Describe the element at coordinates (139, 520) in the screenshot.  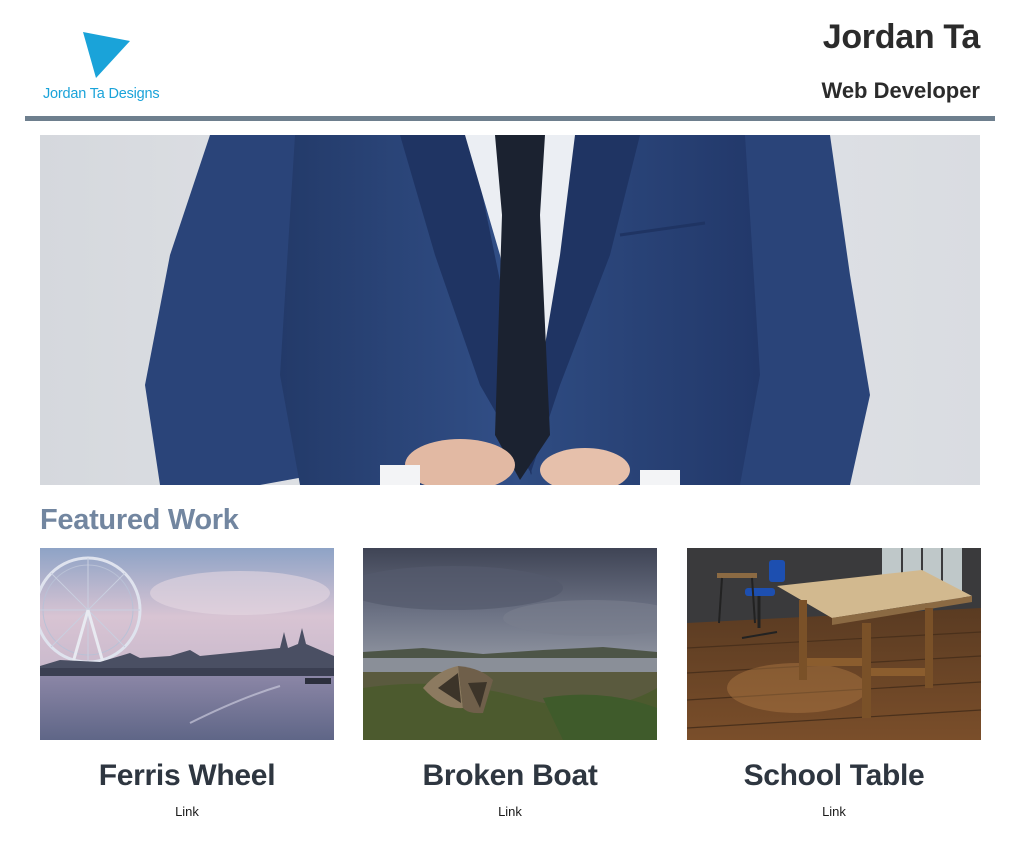
I see `featured-work-heading: Featured Work` at that location.